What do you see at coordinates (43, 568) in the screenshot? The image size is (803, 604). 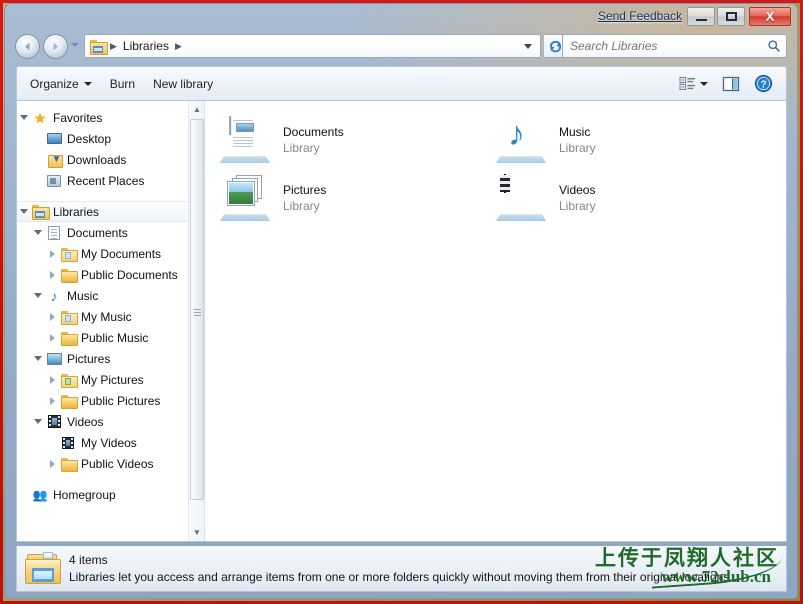 I see `libraries-folder-icon` at bounding box center [43, 568].